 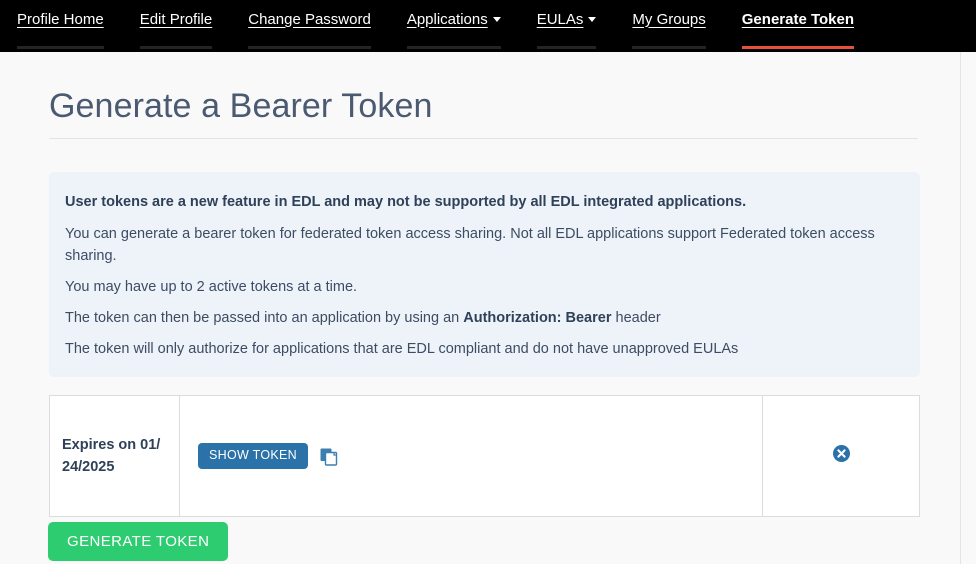 I want to click on nav-item-profile-home: Profile Home, so click(x=60, y=26).